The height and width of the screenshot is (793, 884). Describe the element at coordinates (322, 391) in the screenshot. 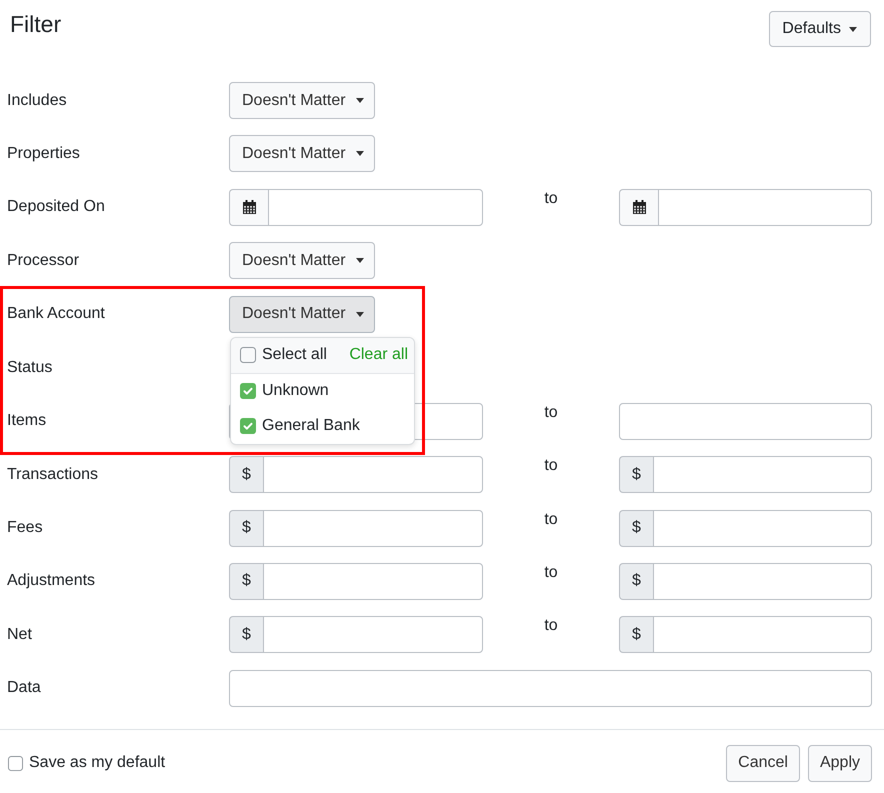

I see `menu-option: Unknown` at that location.